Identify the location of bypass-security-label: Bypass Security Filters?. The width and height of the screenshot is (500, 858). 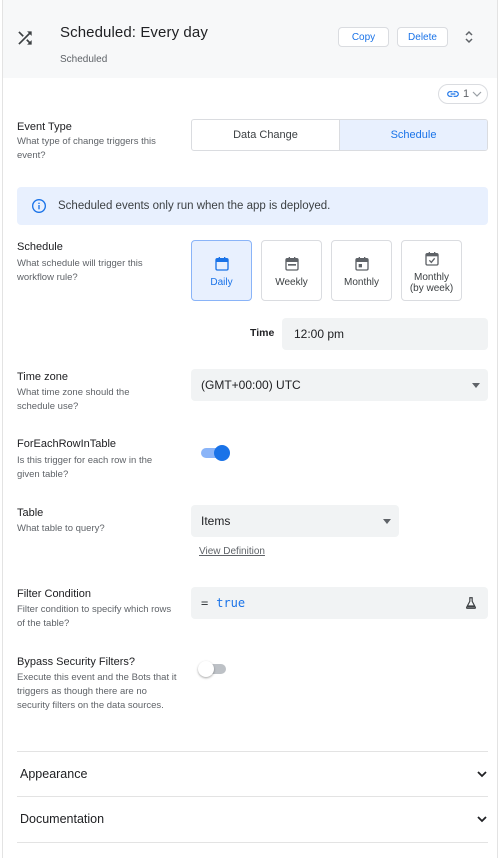
(76, 662).